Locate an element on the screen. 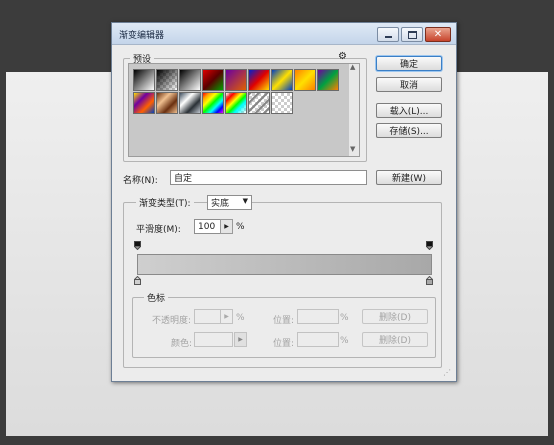  opacity-stop-right is located at coordinates (429, 245).